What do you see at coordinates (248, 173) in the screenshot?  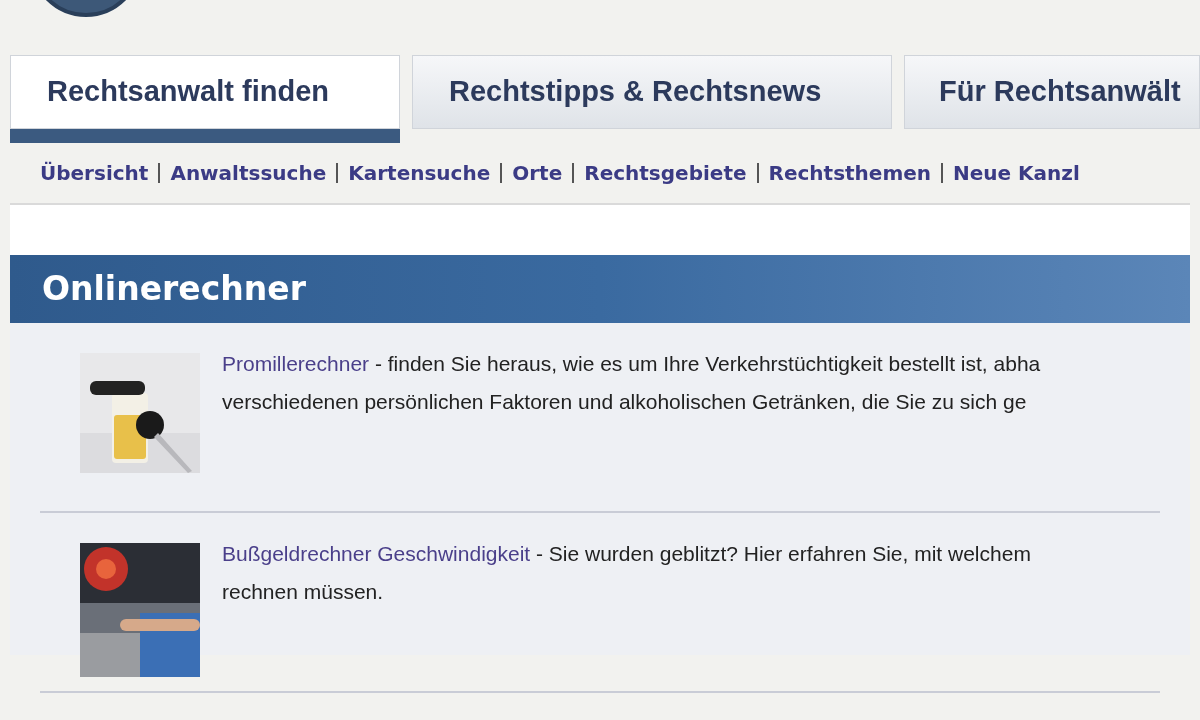 I see `subnav-link: Anwaltssuche` at bounding box center [248, 173].